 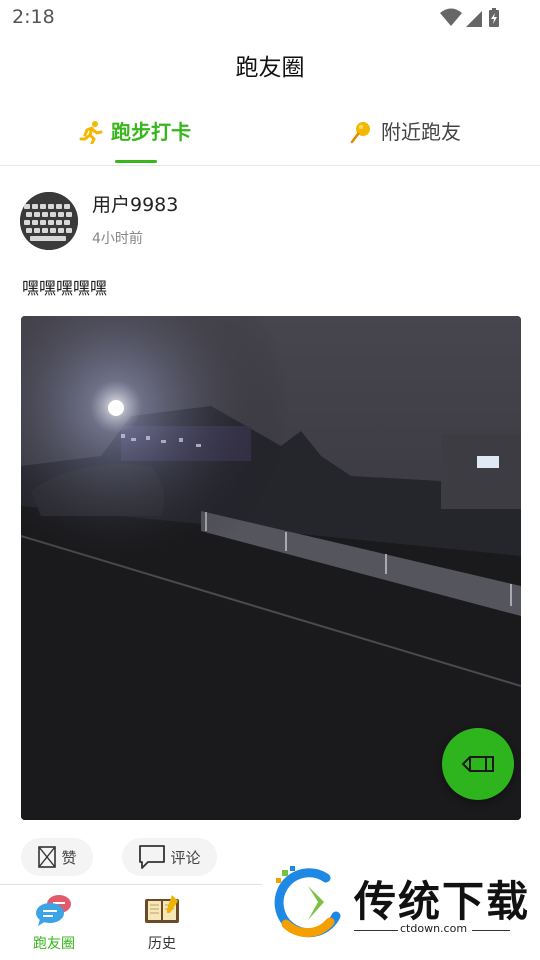 What do you see at coordinates (270, 18) in the screenshot?
I see `status-bar: 2:18` at bounding box center [270, 18].